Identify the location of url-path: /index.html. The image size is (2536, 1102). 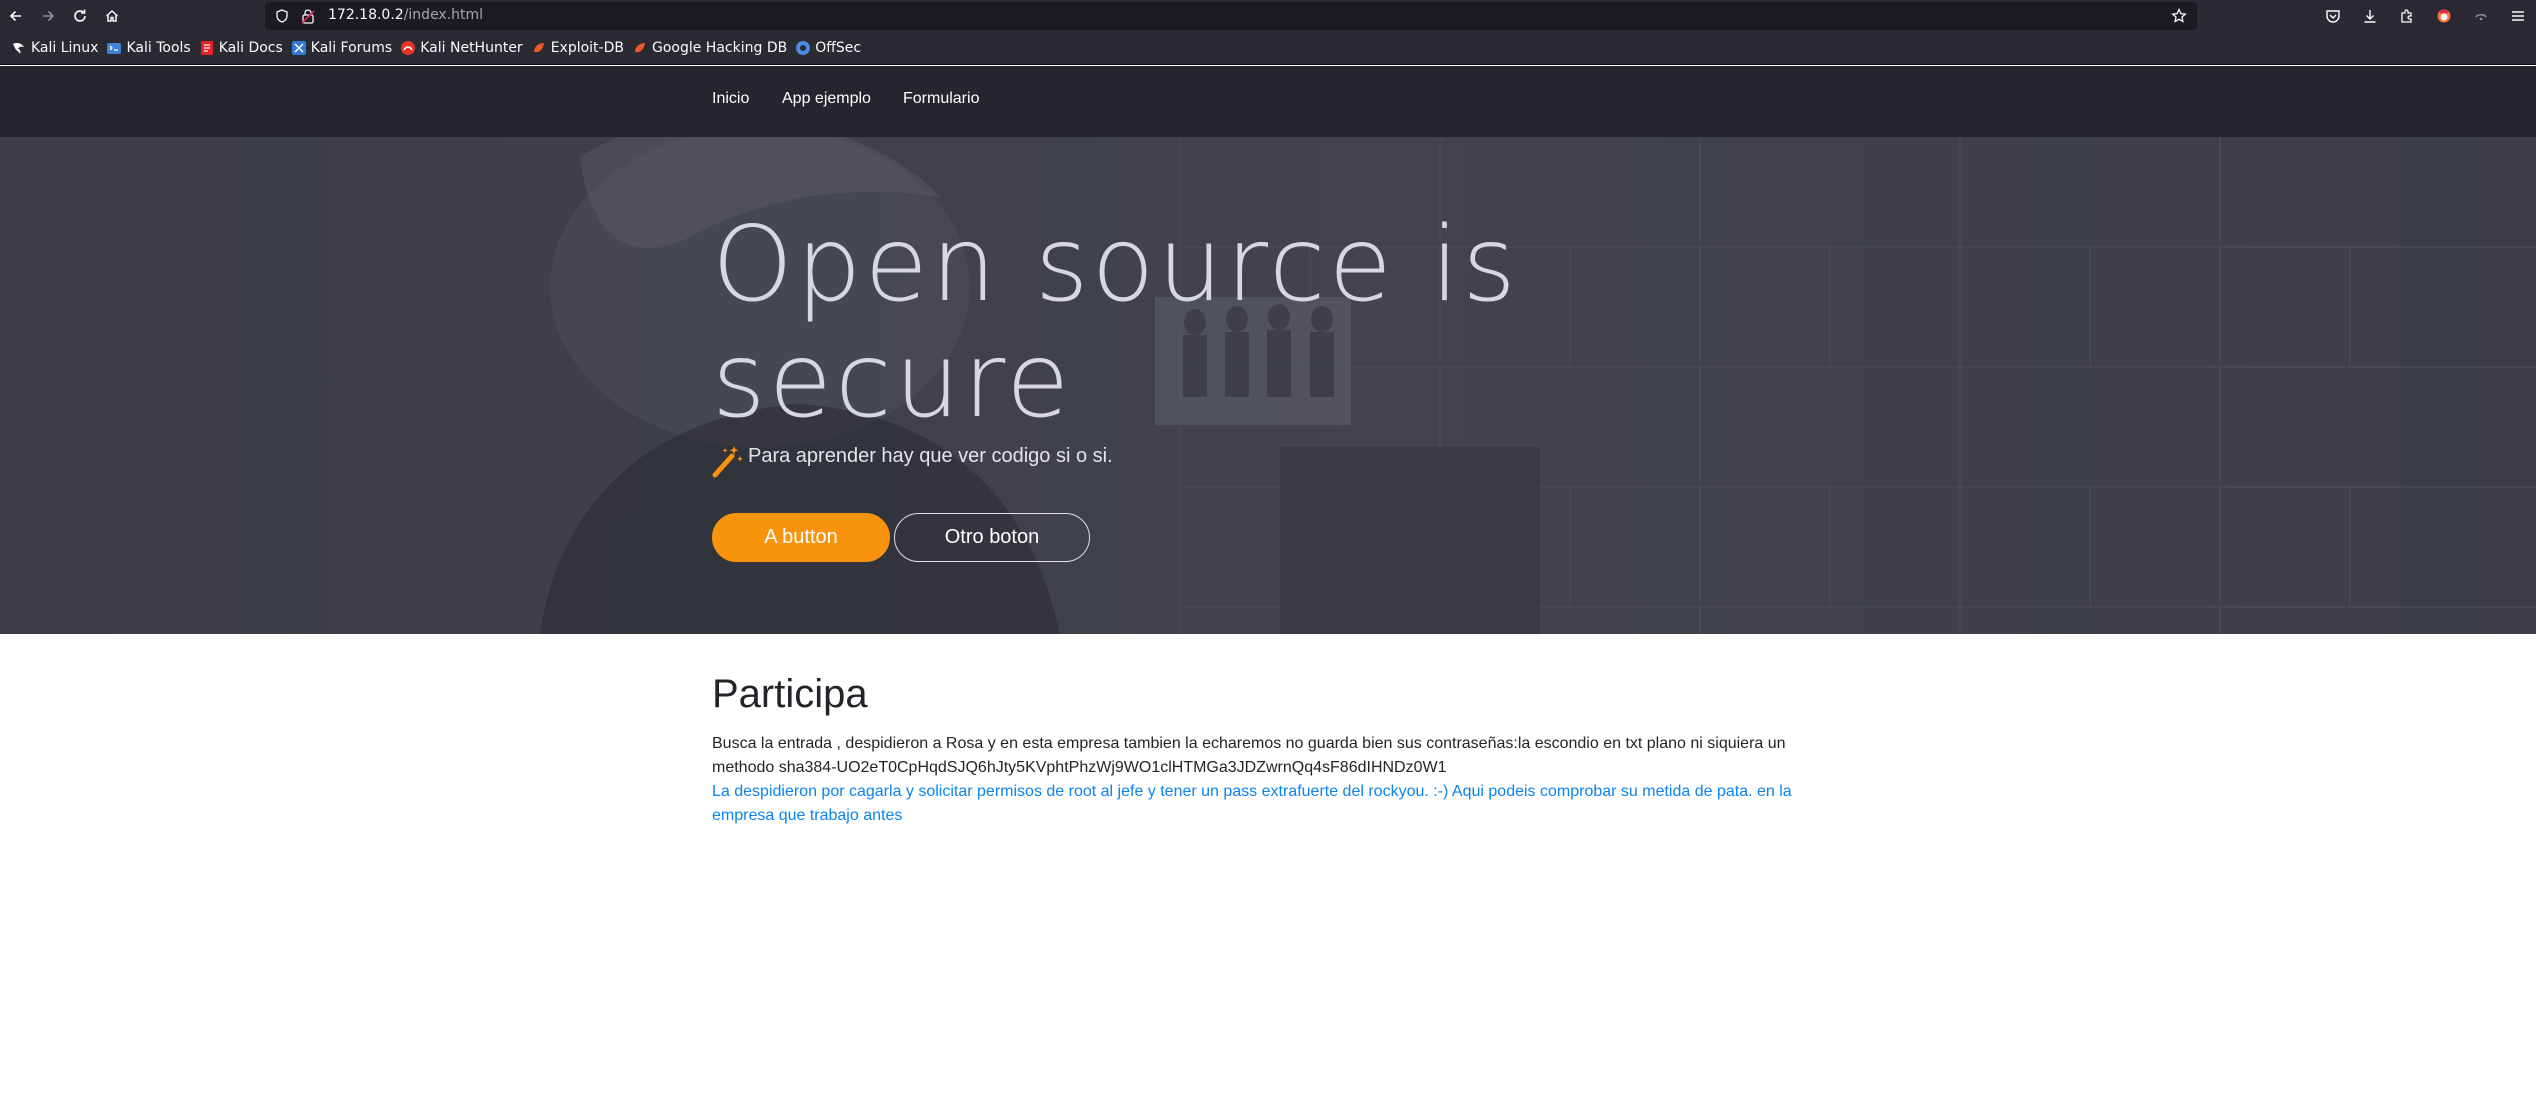
(443, 15).